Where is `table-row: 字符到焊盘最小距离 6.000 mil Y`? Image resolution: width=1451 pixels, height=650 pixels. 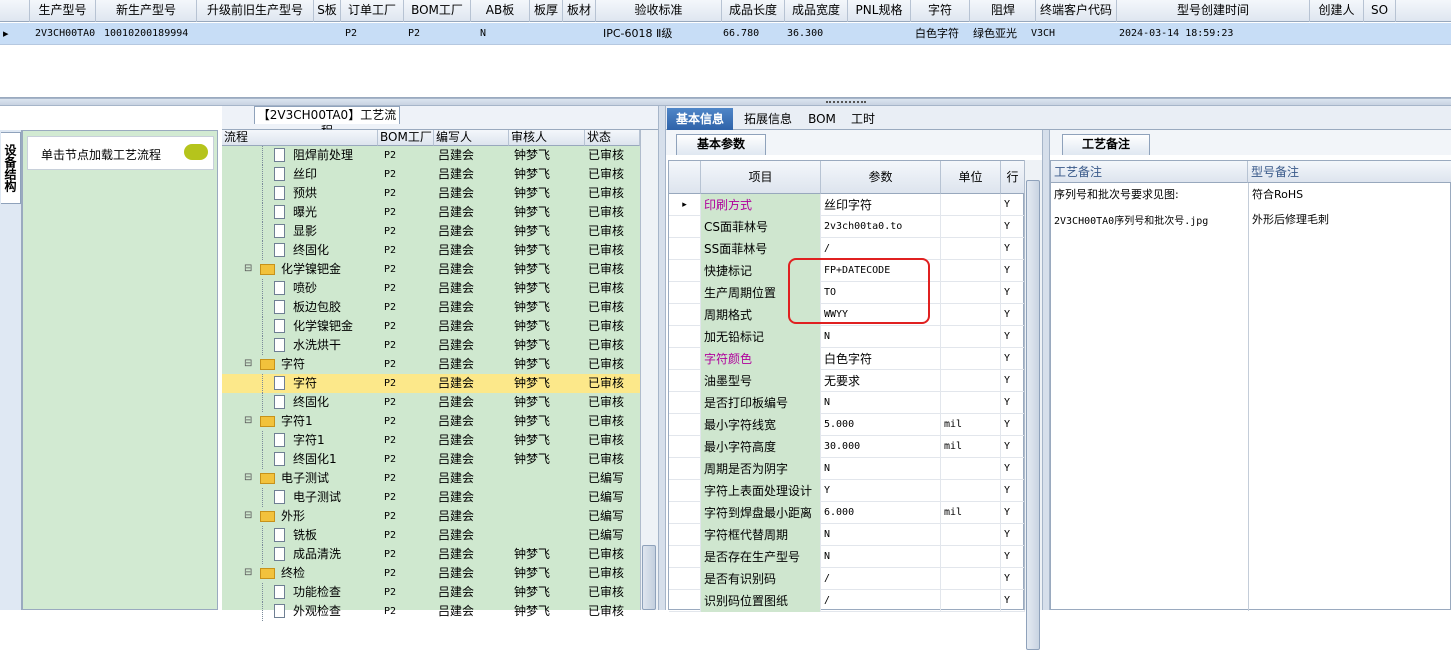 table-row: 字符到焊盘最小距离 6.000 mil Y is located at coordinates (847, 513).